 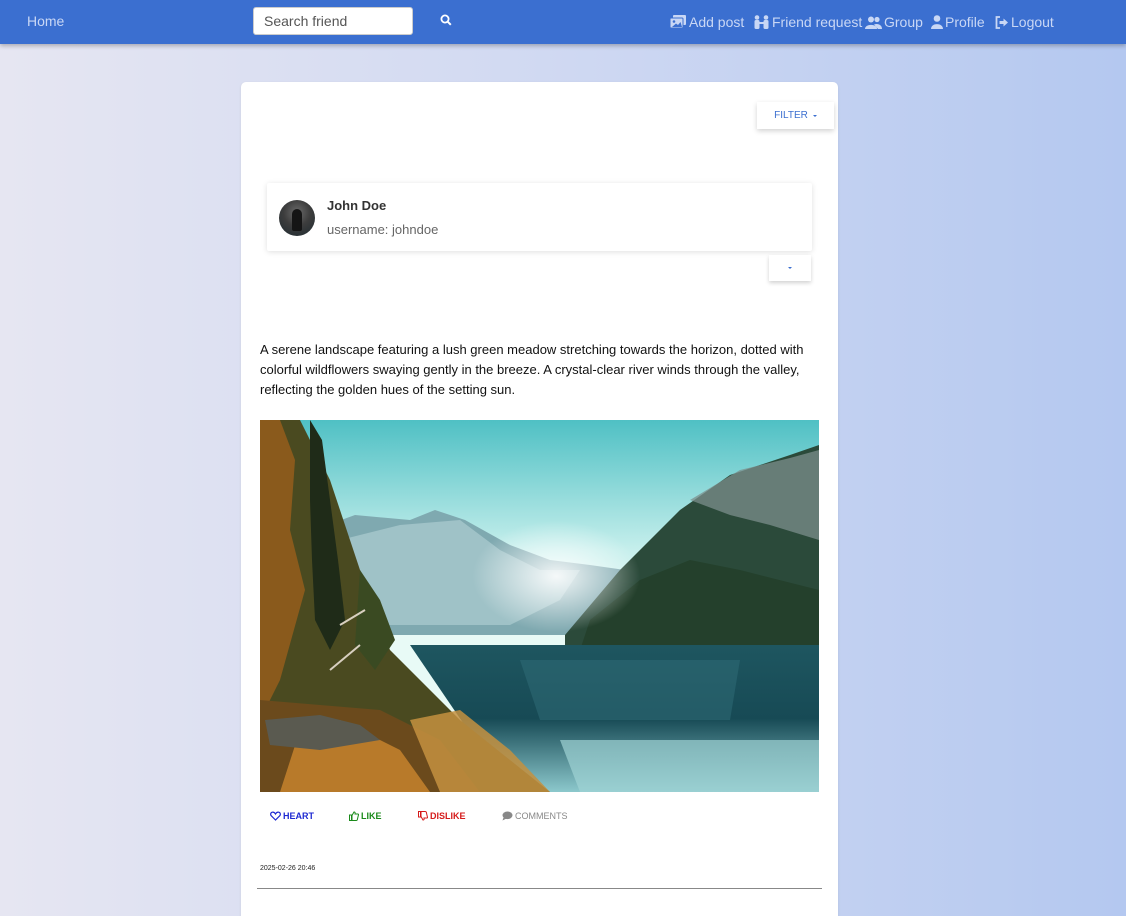 I want to click on filter-dropdown-button: FILTER, so click(x=795, y=115).